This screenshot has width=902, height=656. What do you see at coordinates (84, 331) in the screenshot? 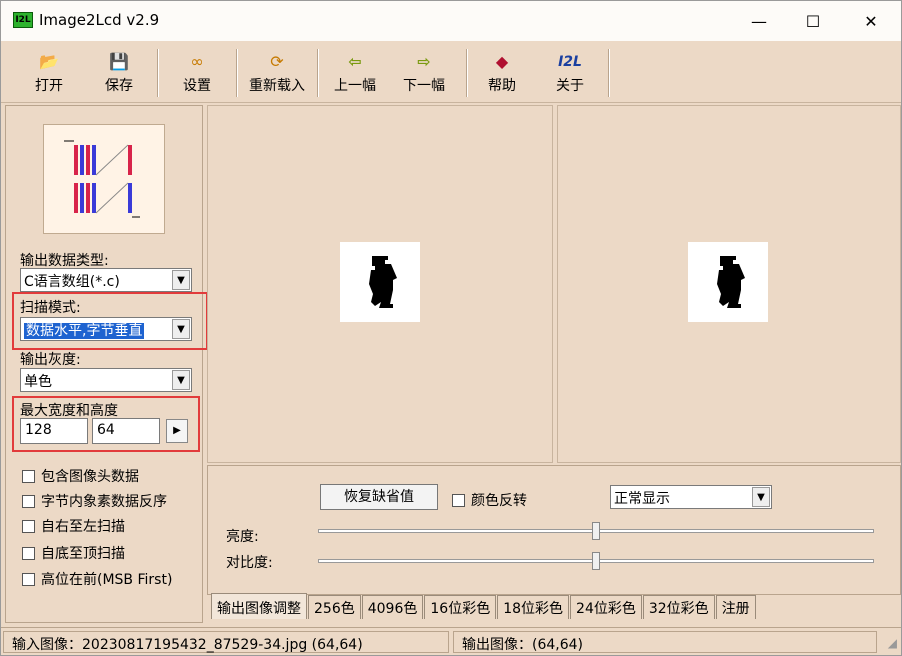
I see `scan-mode-value: 数据水平,字节垂直` at bounding box center [84, 331].